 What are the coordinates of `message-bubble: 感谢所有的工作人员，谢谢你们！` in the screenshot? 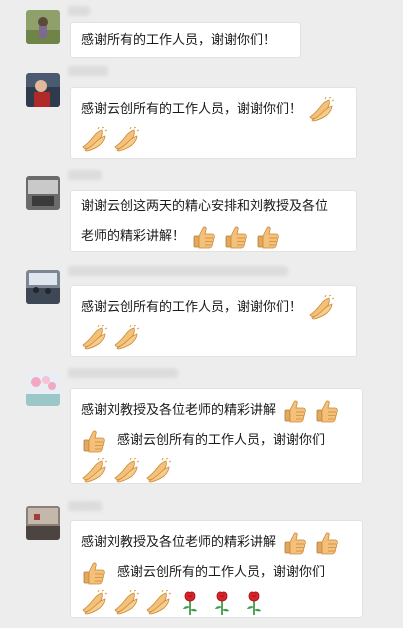 It's located at (185, 40).